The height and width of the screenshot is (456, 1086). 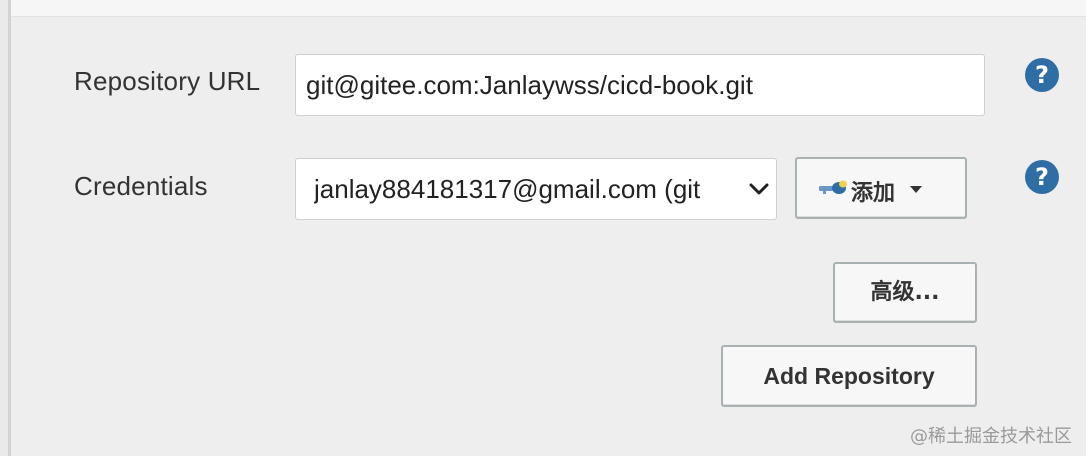 I want to click on add-credentials-button: 添加, so click(x=881, y=188).